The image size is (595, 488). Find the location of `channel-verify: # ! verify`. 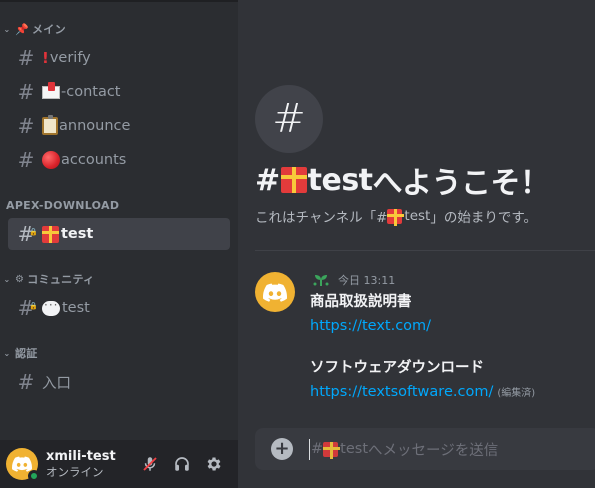

channel-verify: # ! verify is located at coordinates (119, 58).